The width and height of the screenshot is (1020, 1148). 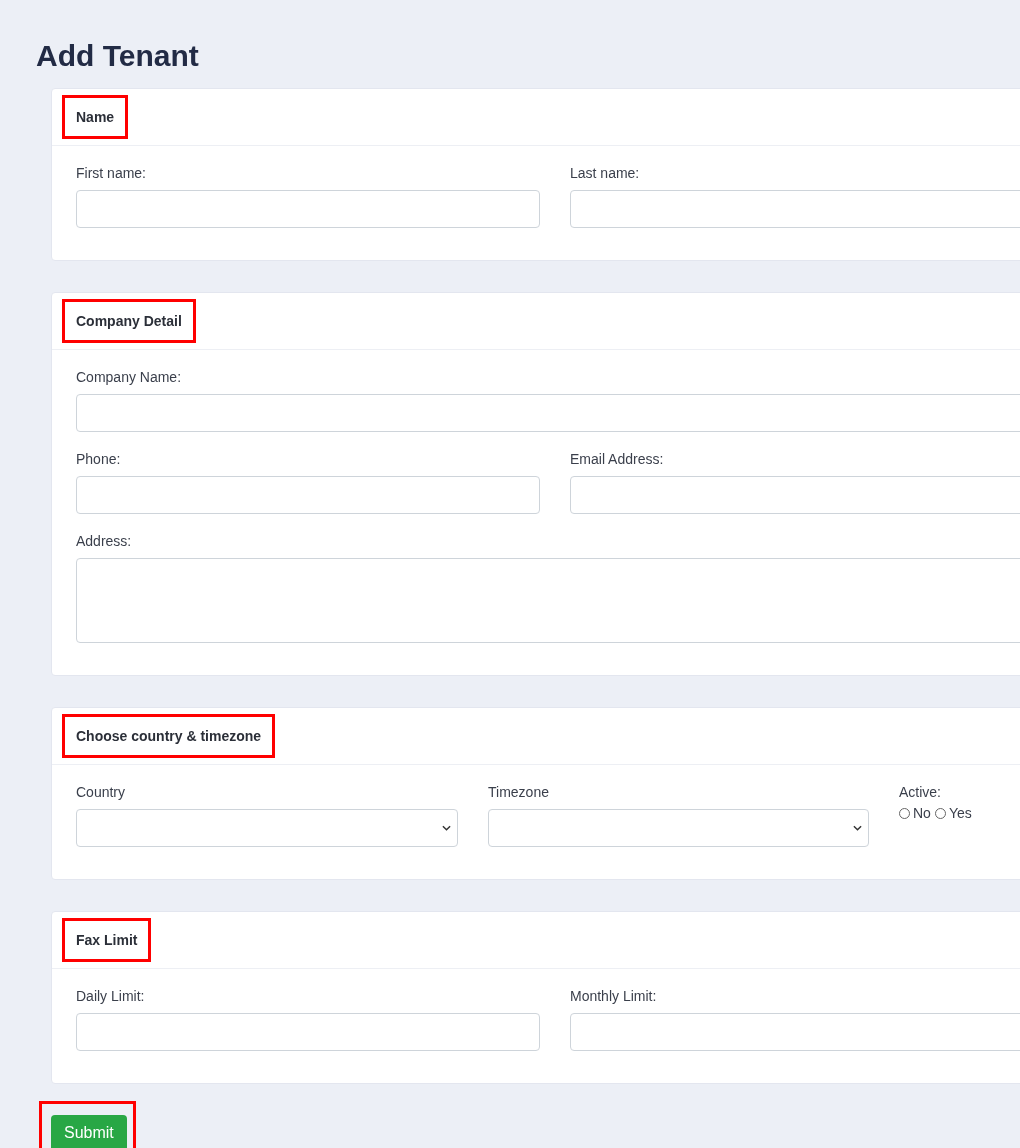 What do you see at coordinates (104, 541) in the screenshot?
I see `field-label: Address:` at bounding box center [104, 541].